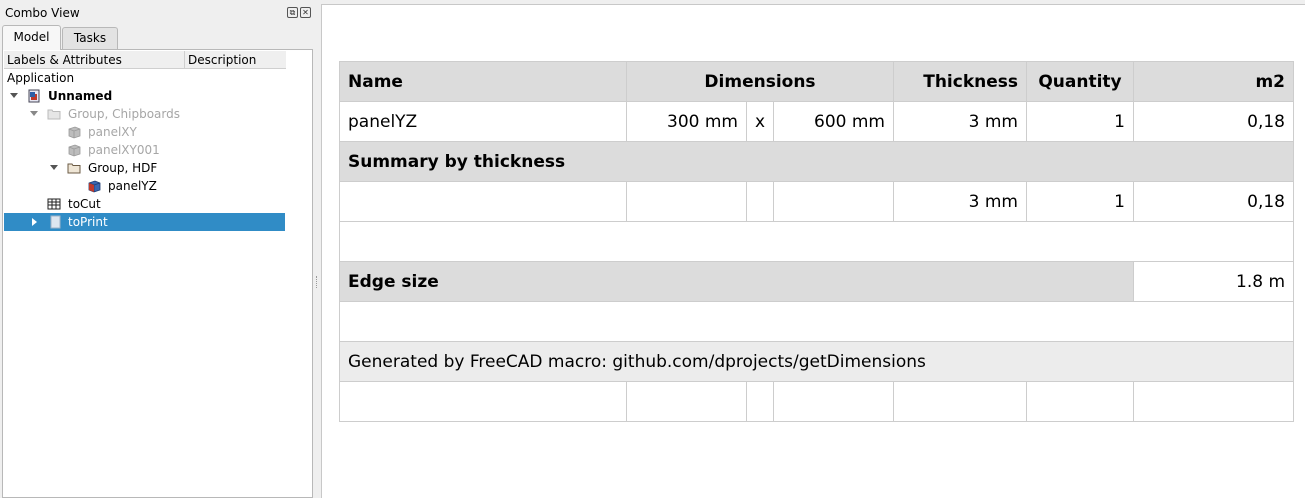  I want to click on cell-height: 600 mm, so click(833, 121).